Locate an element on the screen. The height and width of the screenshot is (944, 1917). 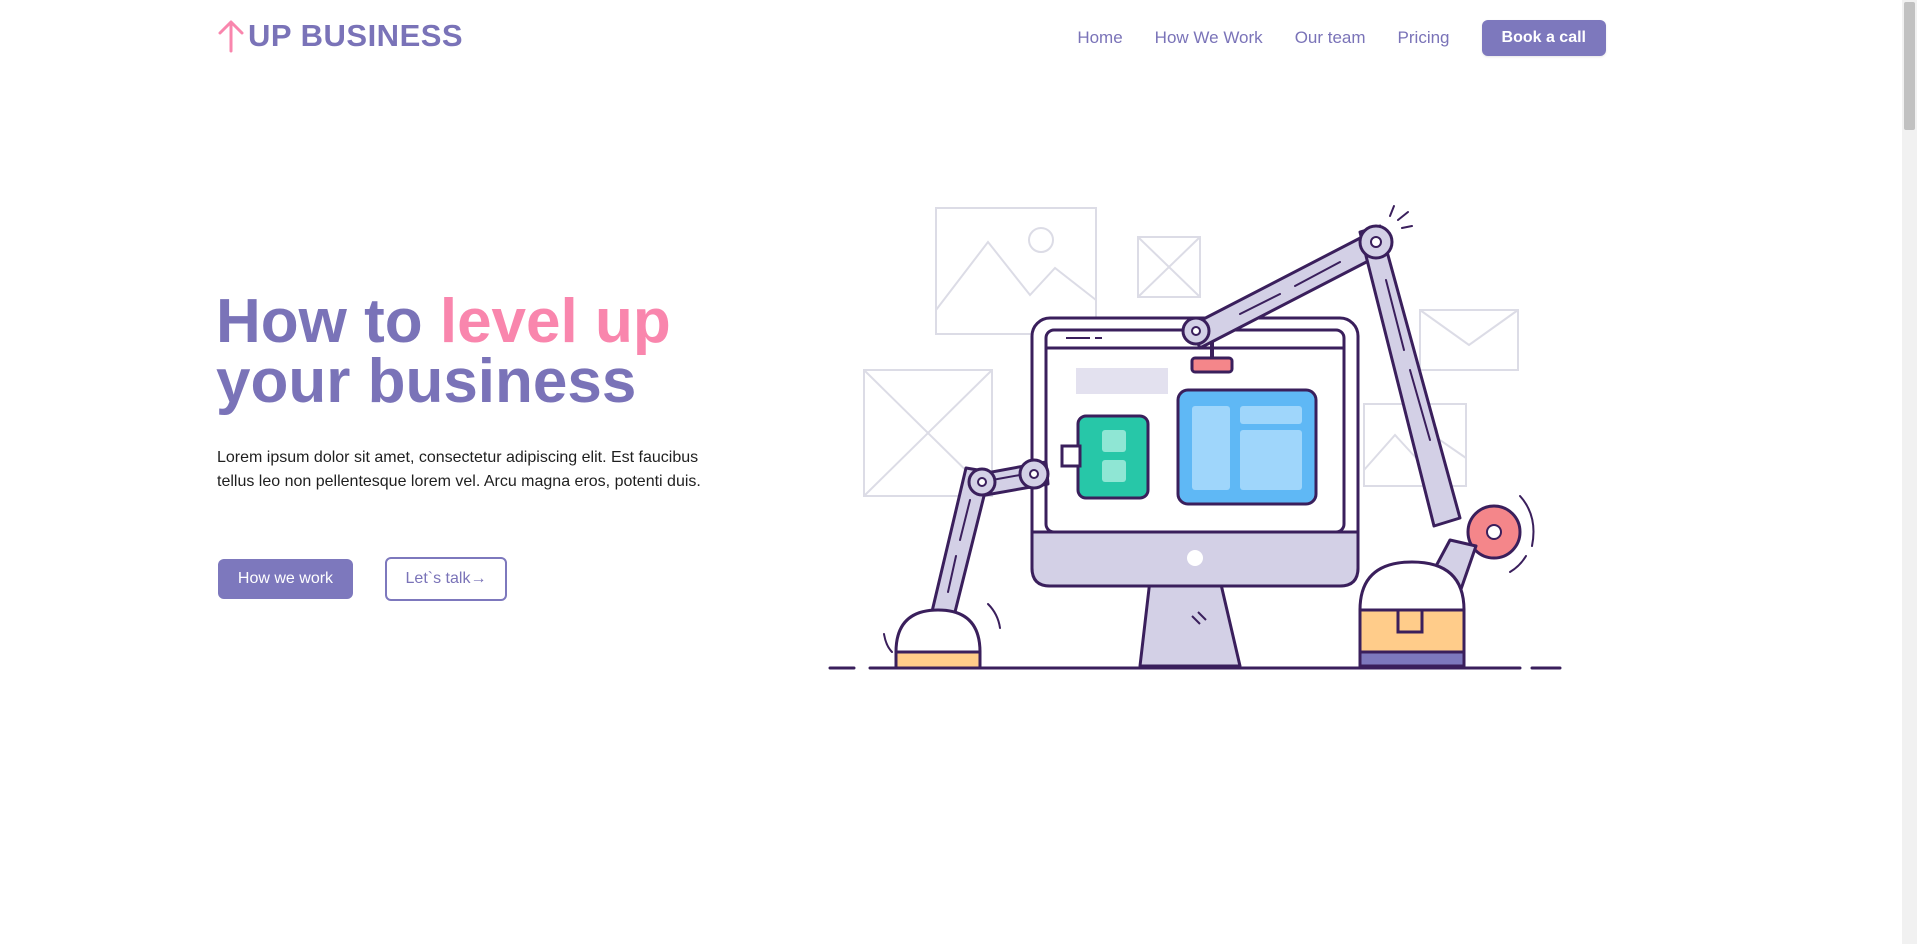
arrow-right-icon: → is located at coordinates (478, 578).